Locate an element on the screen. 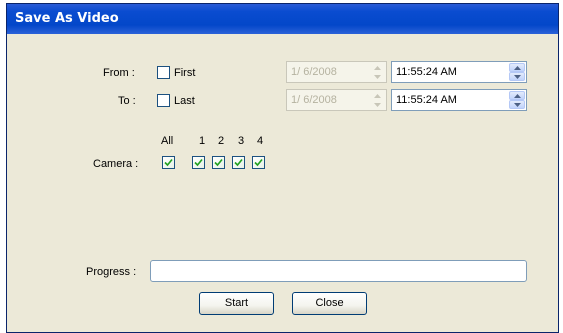  camera-column-1: 1 is located at coordinates (202, 141).